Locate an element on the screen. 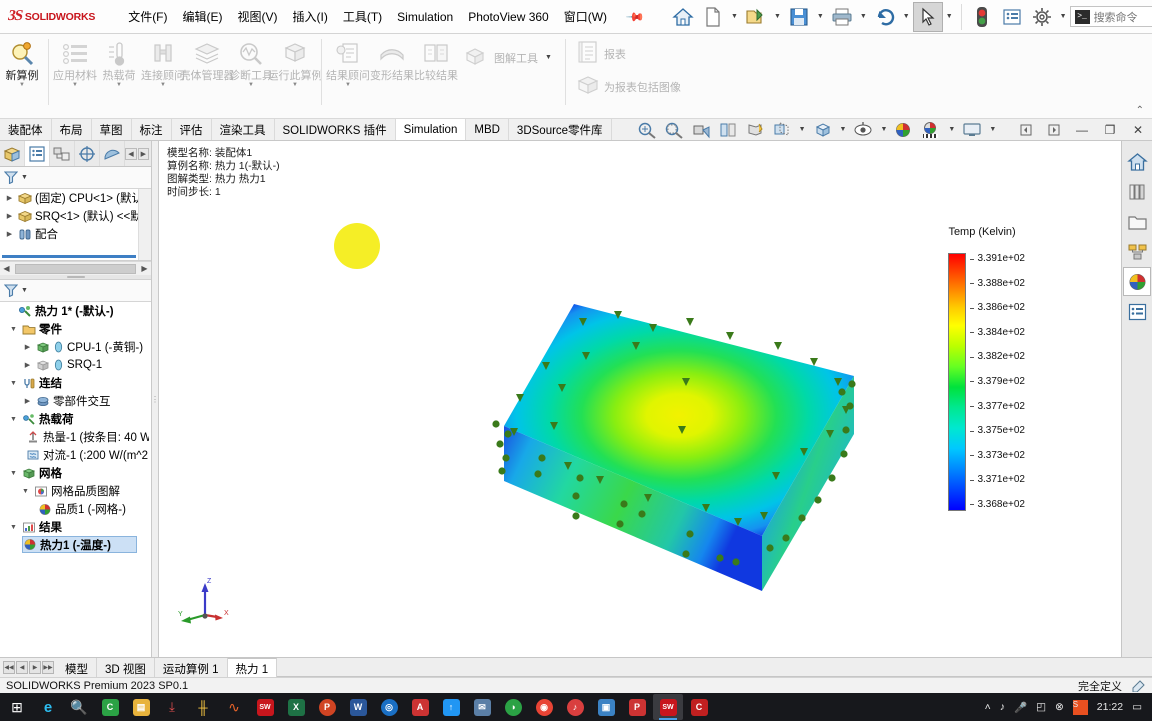 This screenshot has height=721, width=1152. display-state-caret-icon: ▼ is located at coordinates (883, 129).